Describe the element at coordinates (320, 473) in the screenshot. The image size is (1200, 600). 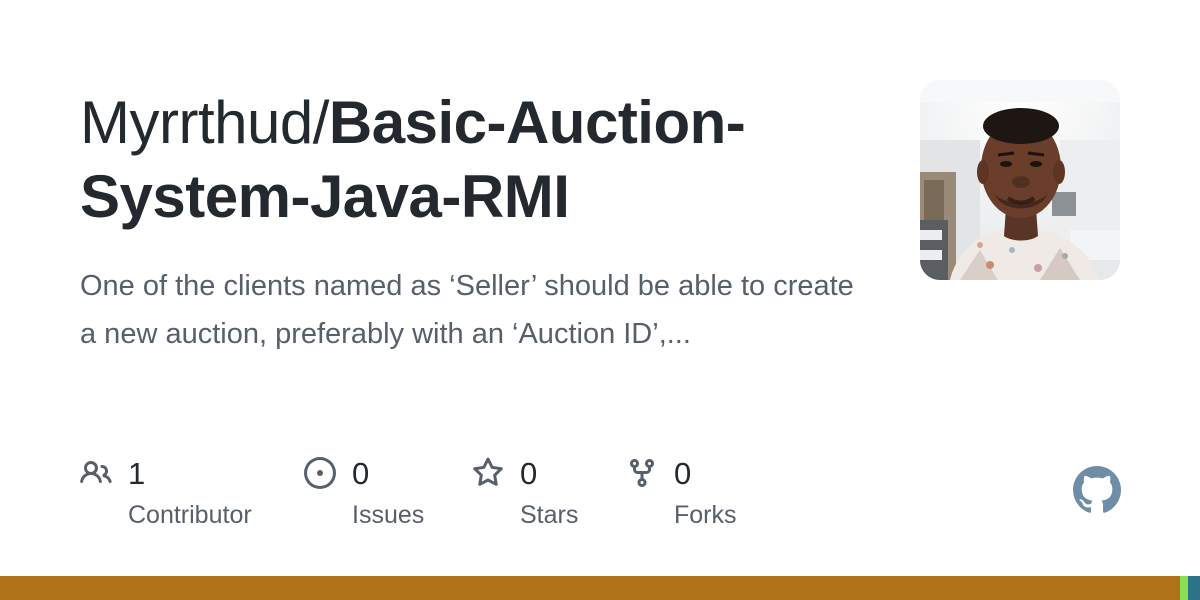
I see `issue-opened-icon` at that location.